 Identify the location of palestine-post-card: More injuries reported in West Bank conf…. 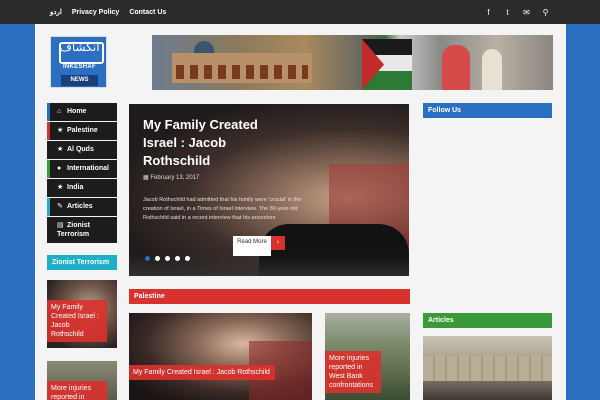
(367, 356).